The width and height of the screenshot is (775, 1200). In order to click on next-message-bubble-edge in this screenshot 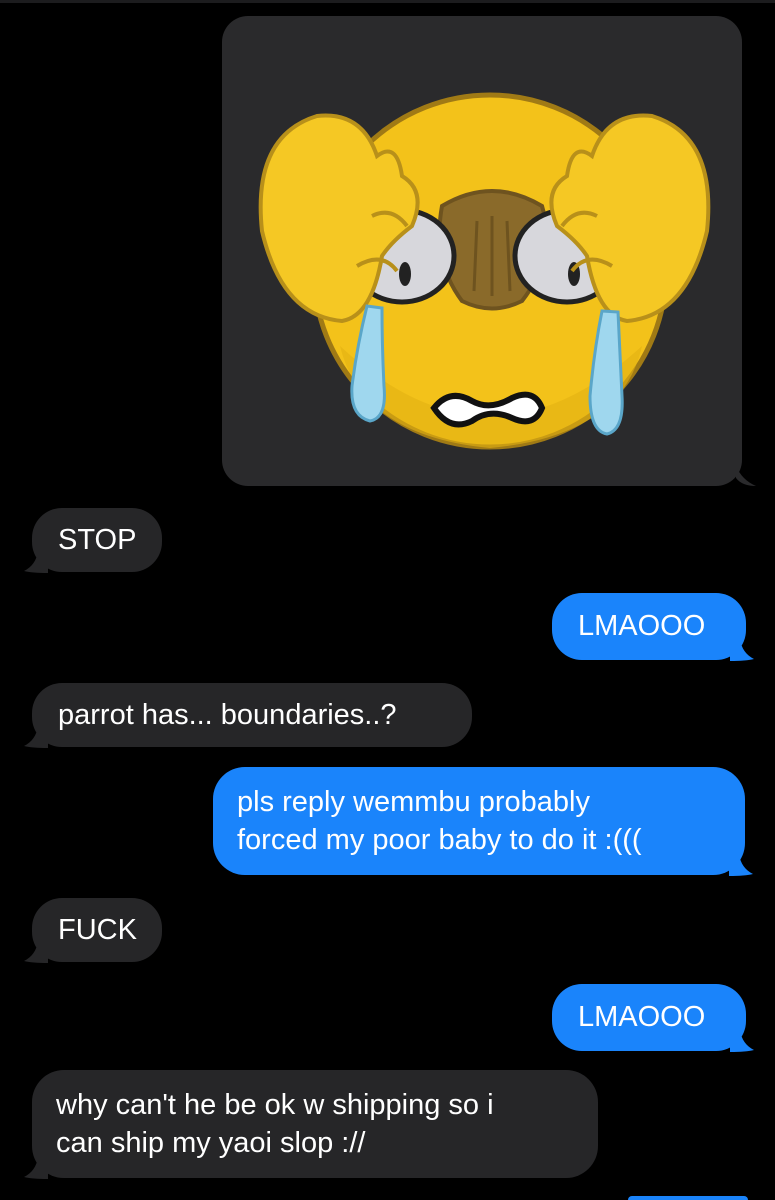, I will do `click(688, 1198)`.